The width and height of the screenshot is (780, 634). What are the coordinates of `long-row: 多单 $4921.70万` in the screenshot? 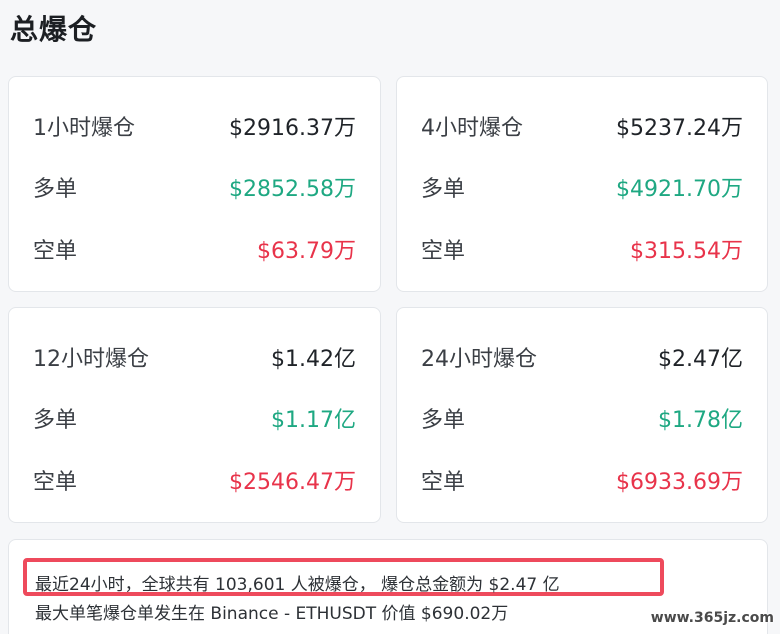 It's located at (582, 187).